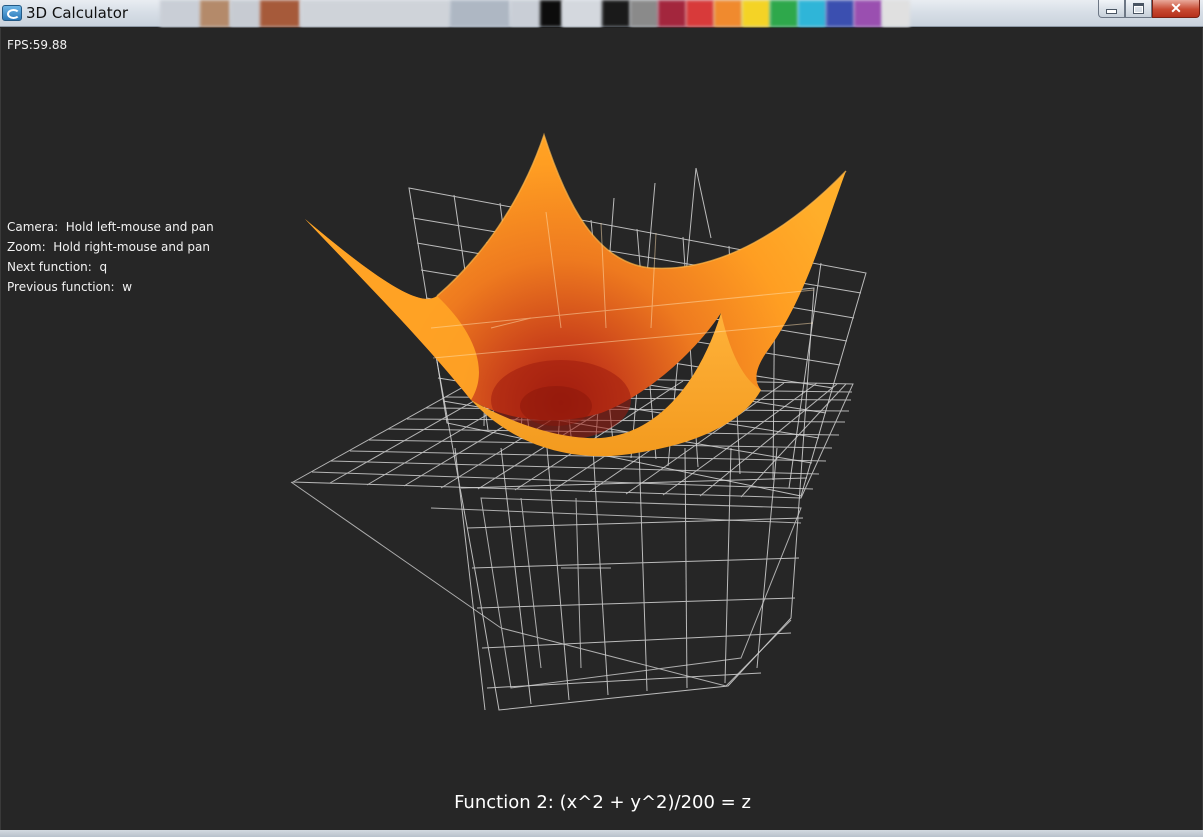  I want to click on lower-grid, so click(546, 585).